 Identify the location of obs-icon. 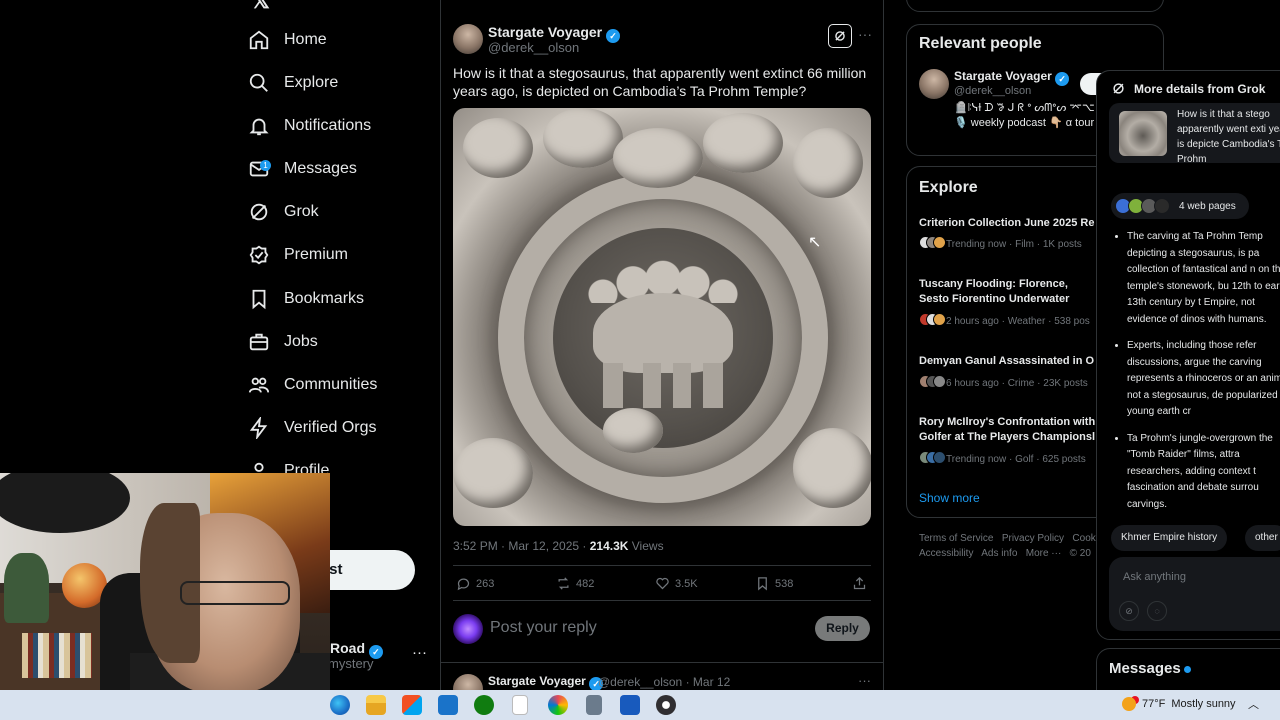
(666, 705).